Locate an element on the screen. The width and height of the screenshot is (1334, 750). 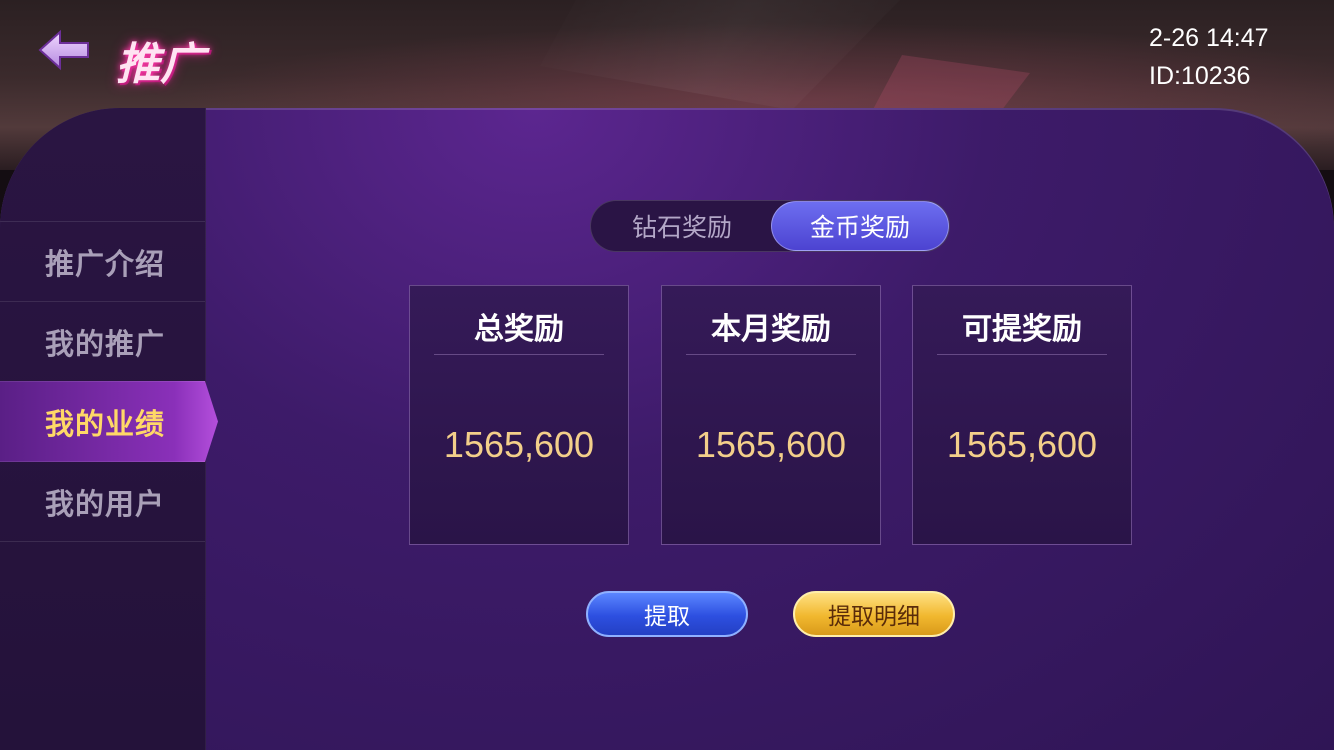
sidebar-item-my-promotion: 我的推广 is located at coordinates (102, 341).